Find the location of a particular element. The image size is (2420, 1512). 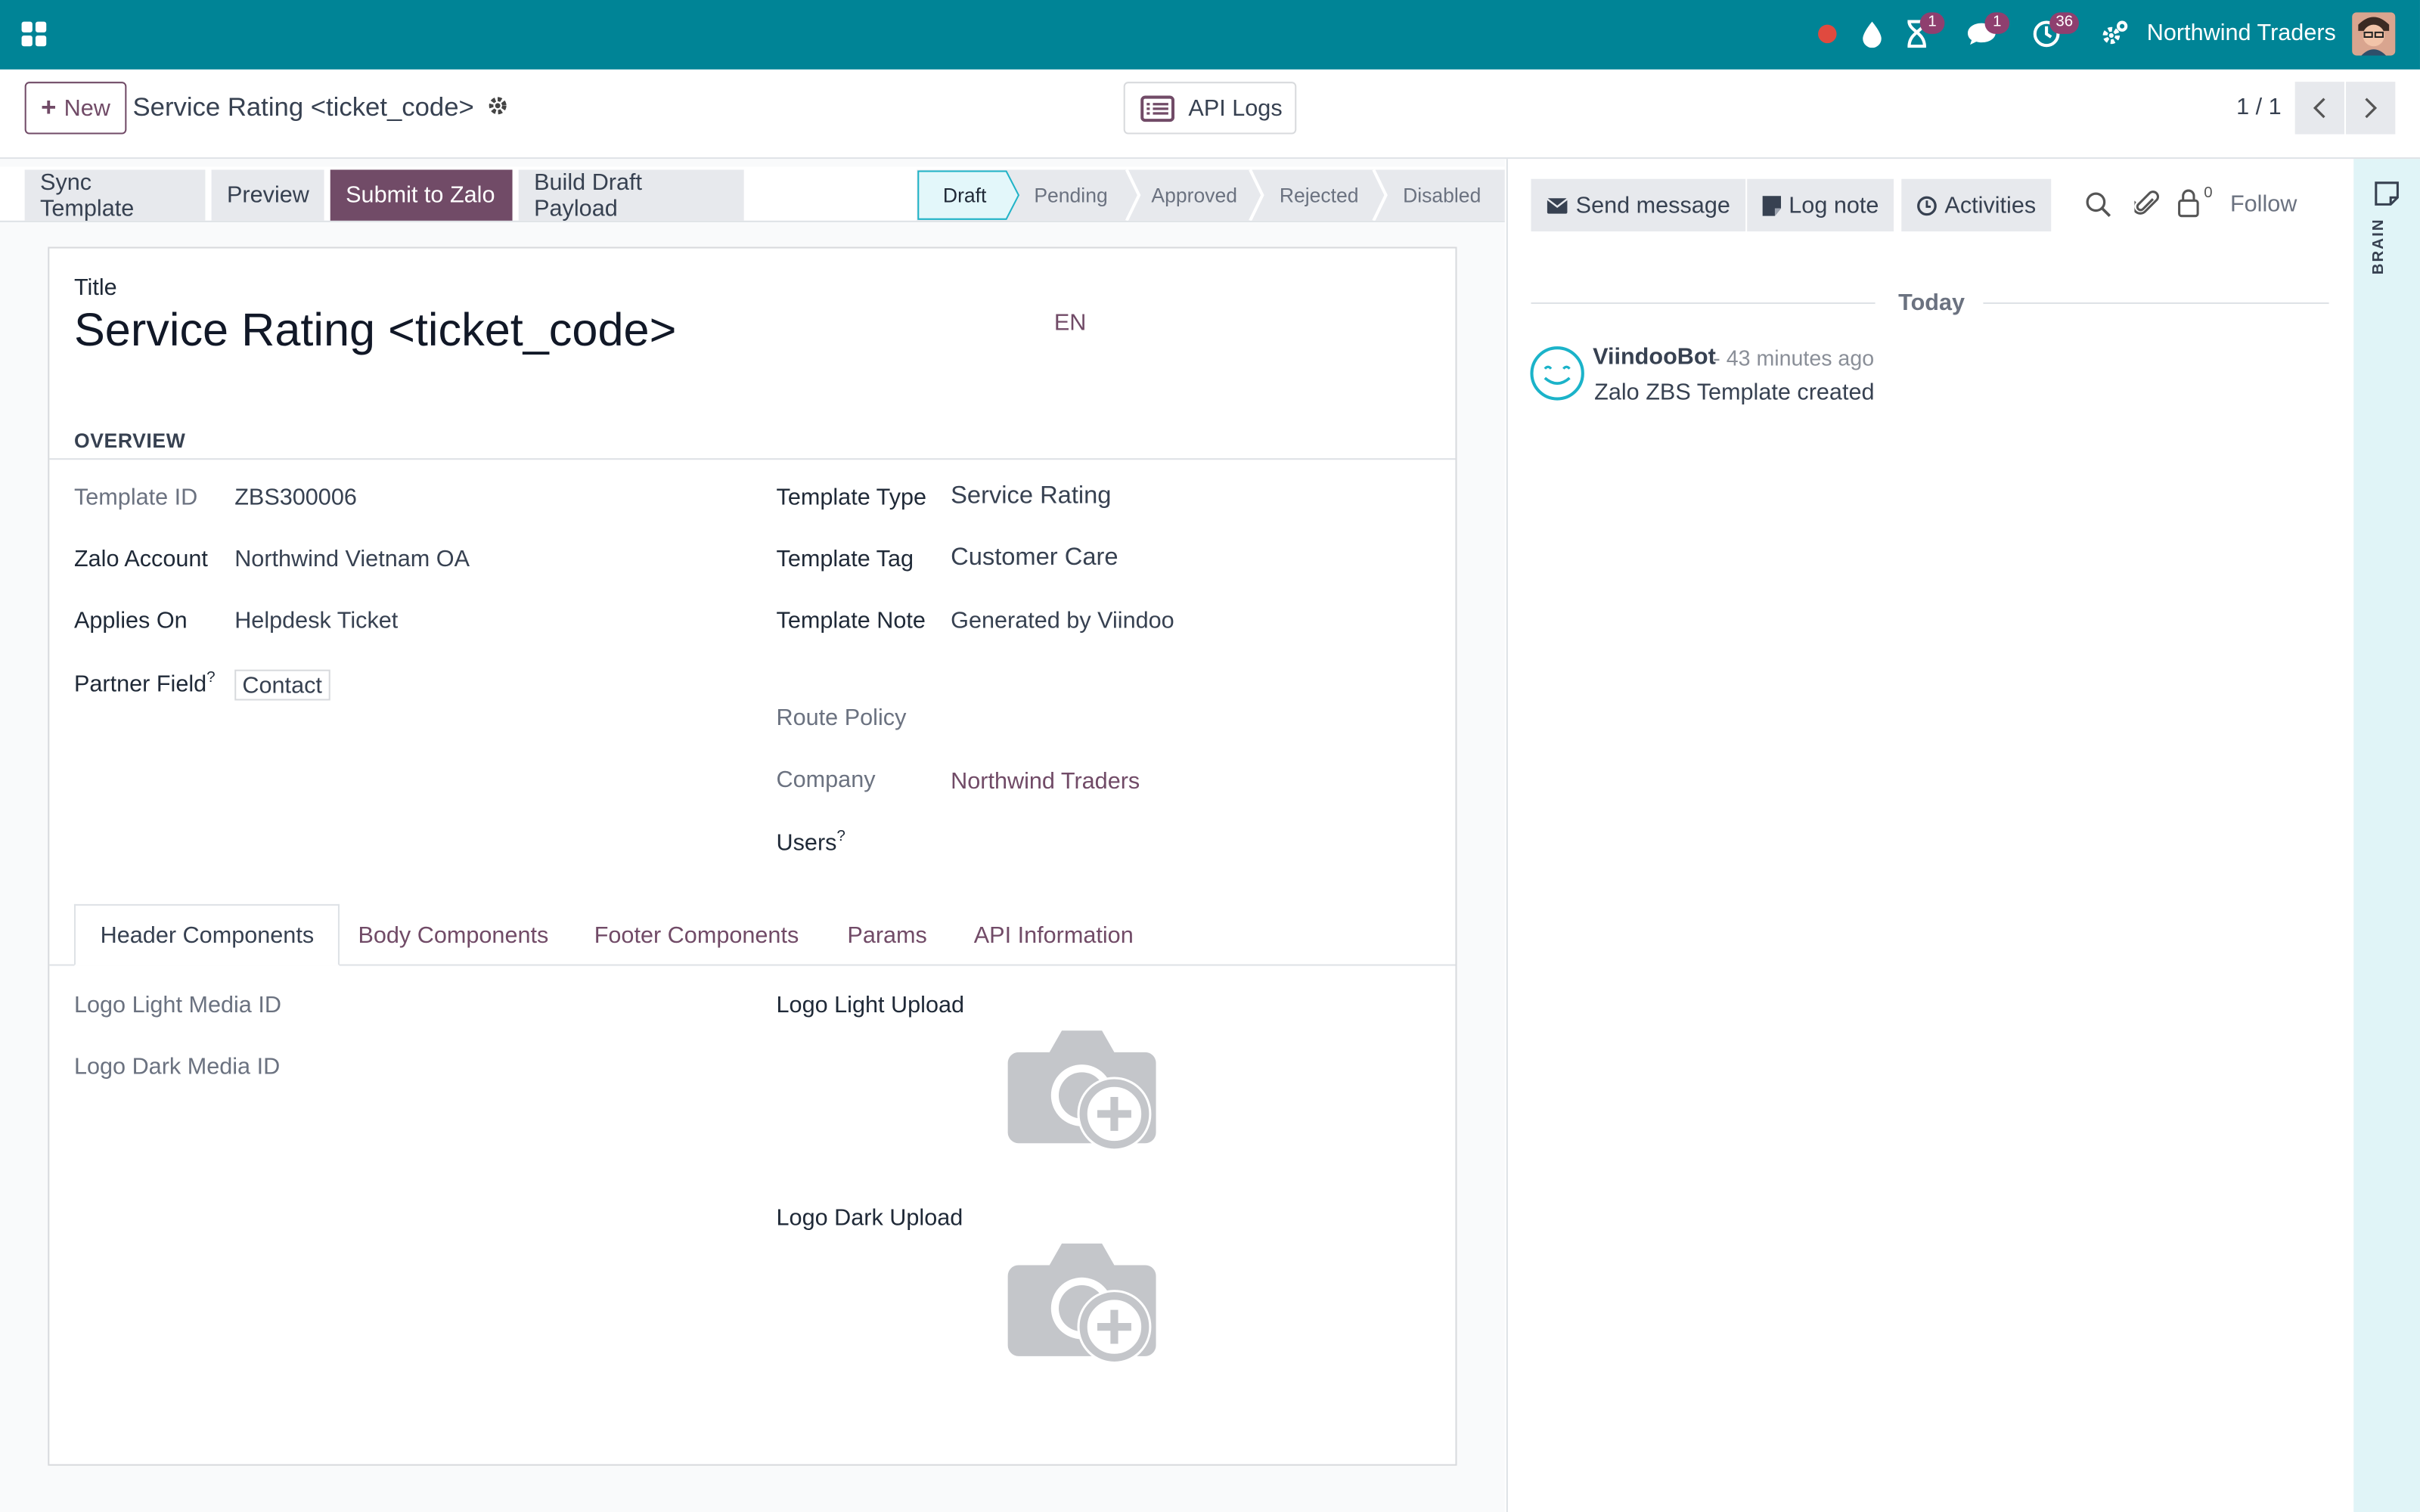

logo-dark-upload-label: Logo Dark Upload is located at coordinates (869, 1218).